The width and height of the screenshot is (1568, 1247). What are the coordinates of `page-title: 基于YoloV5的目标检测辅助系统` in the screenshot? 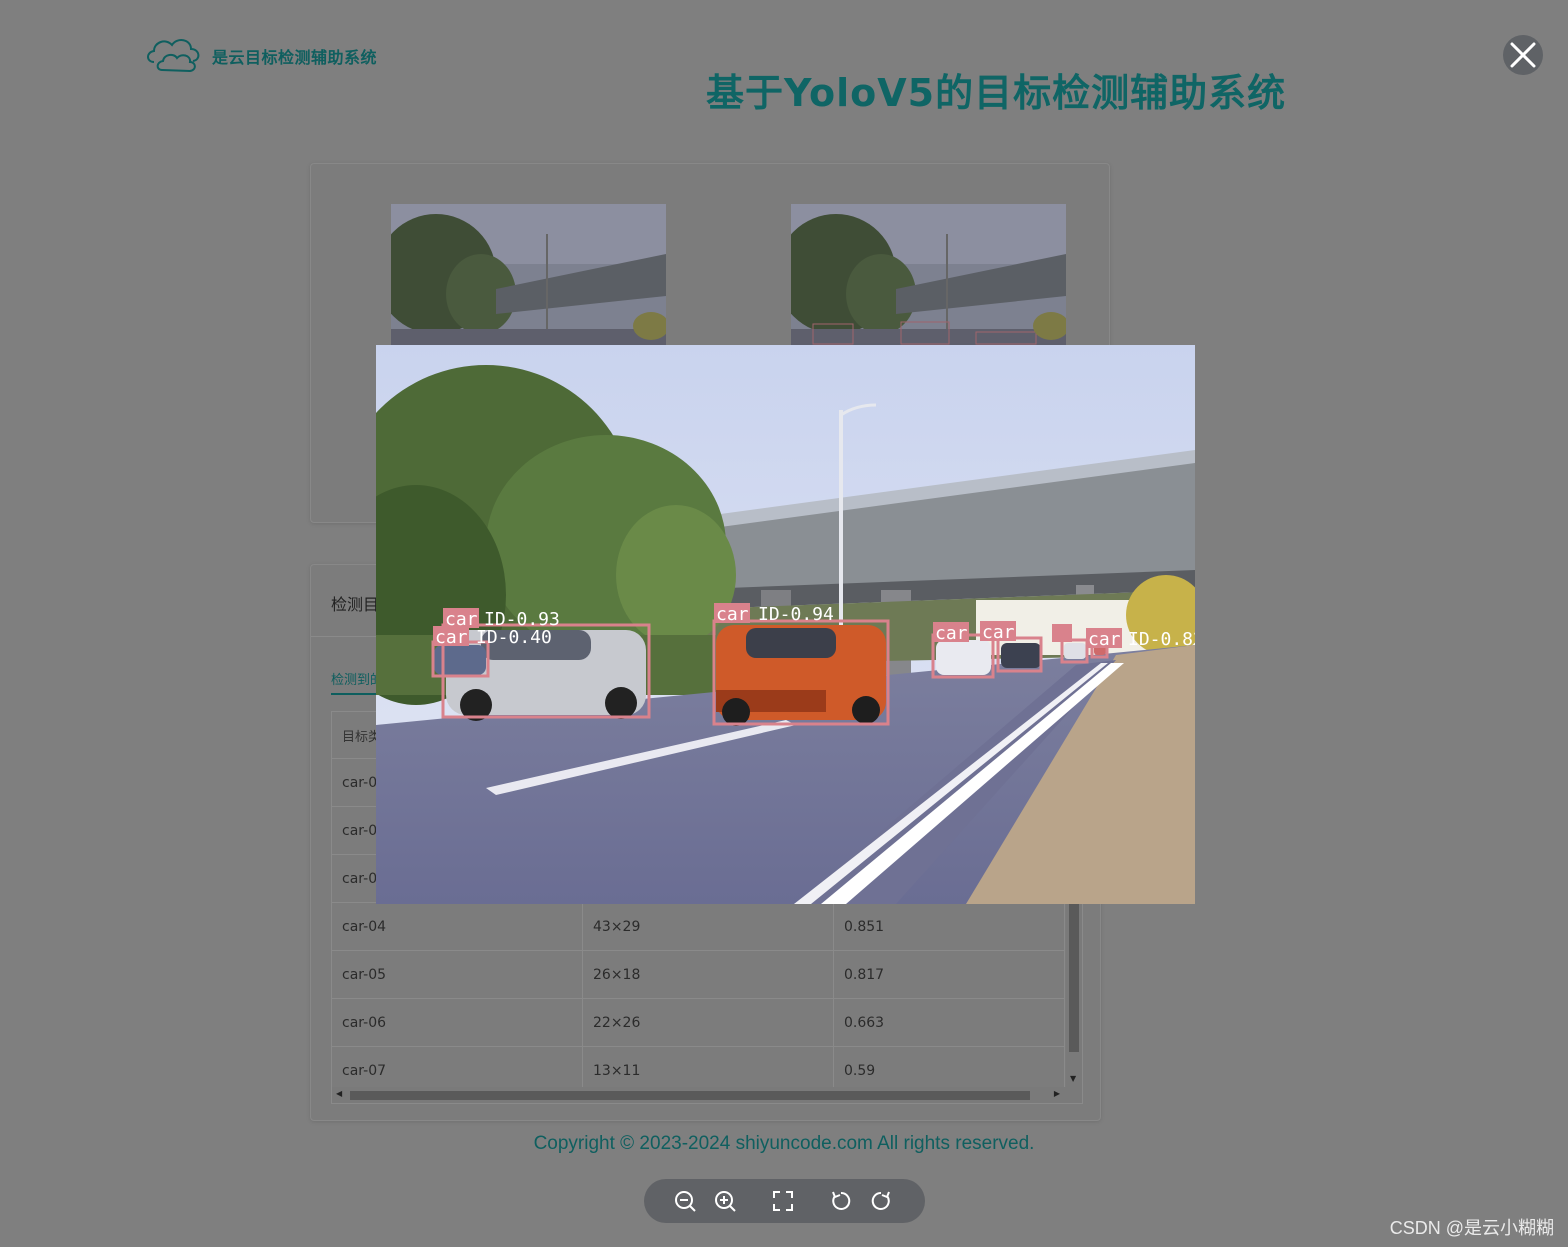 It's located at (996, 93).